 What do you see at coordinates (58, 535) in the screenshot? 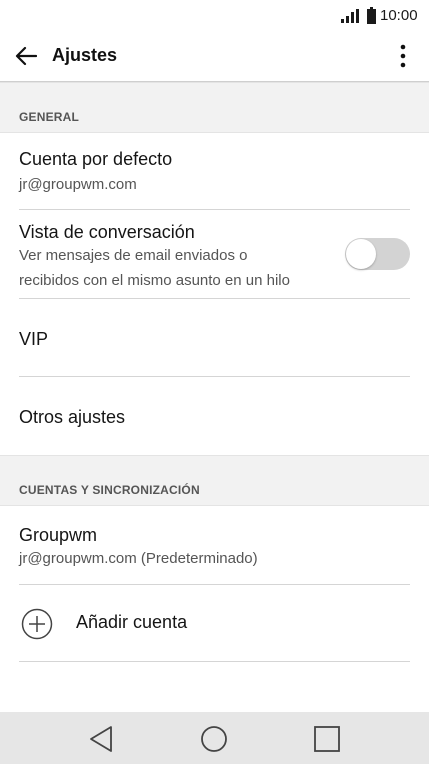
I see `account-title: Groupwm` at bounding box center [58, 535].